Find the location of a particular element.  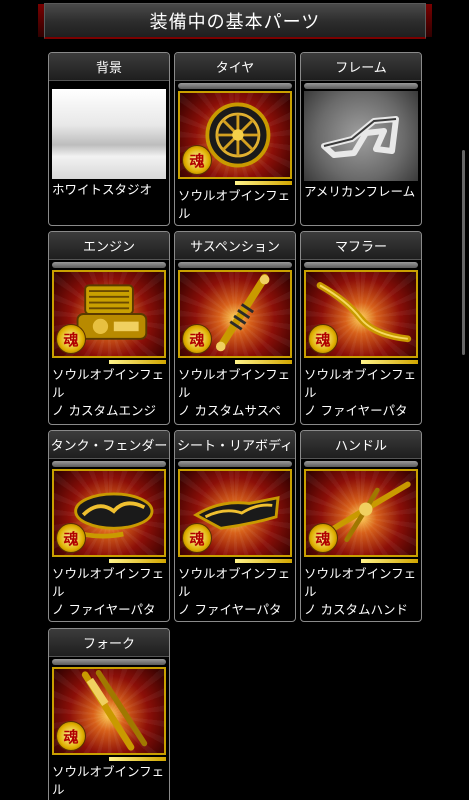

part-name: ソウルオブインフェル ノ カスタムハンドル is located at coordinates (360, 593).